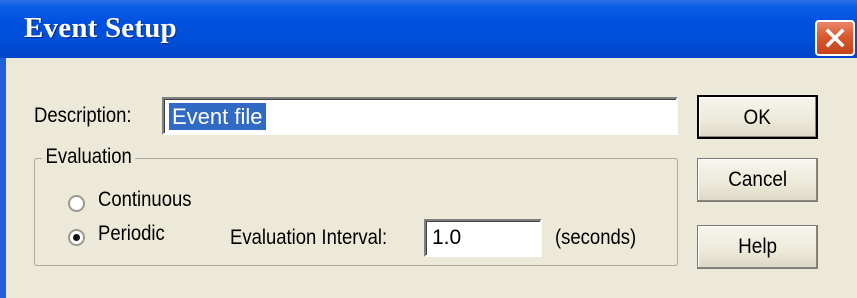 This screenshot has width=857, height=298. I want to click on cancel-button: Cancel, so click(757, 180).